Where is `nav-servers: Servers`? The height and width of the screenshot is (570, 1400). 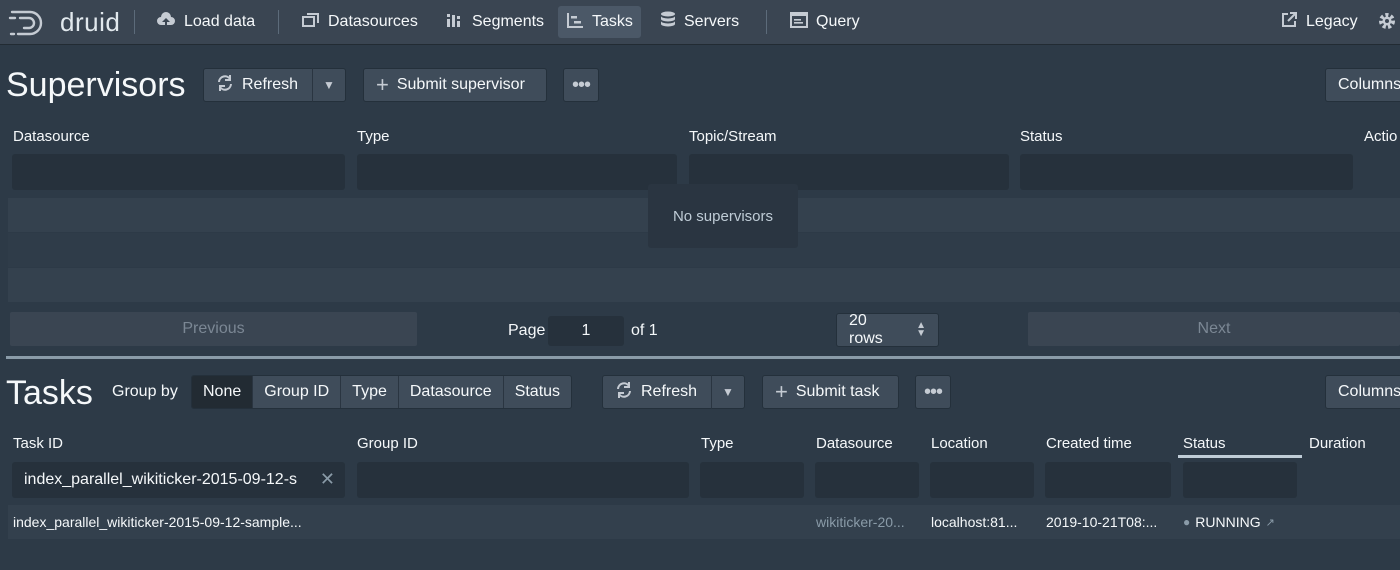
nav-servers: Servers is located at coordinates (699, 22).